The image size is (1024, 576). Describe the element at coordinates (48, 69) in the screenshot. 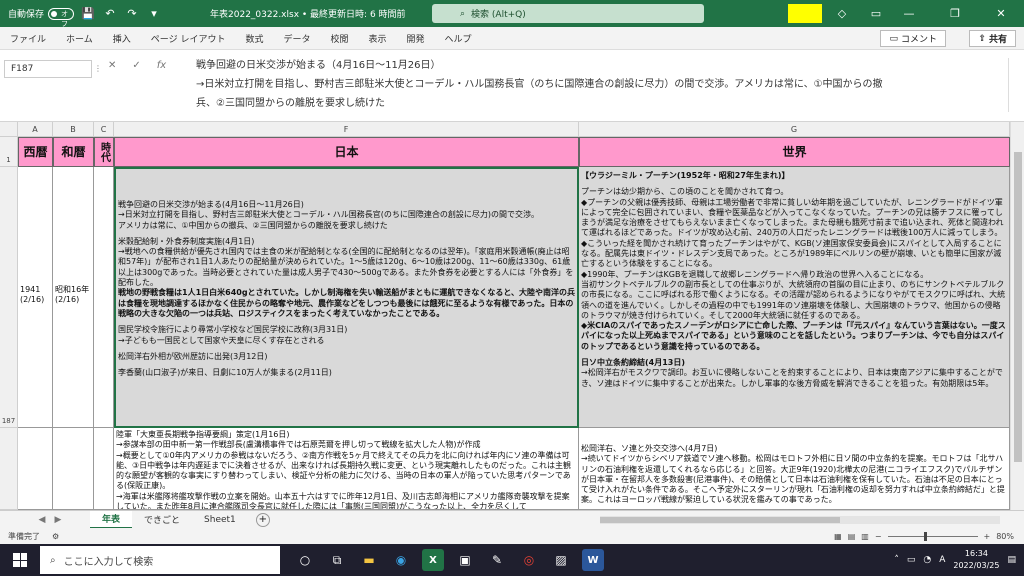

I see `name-box: F187` at that location.